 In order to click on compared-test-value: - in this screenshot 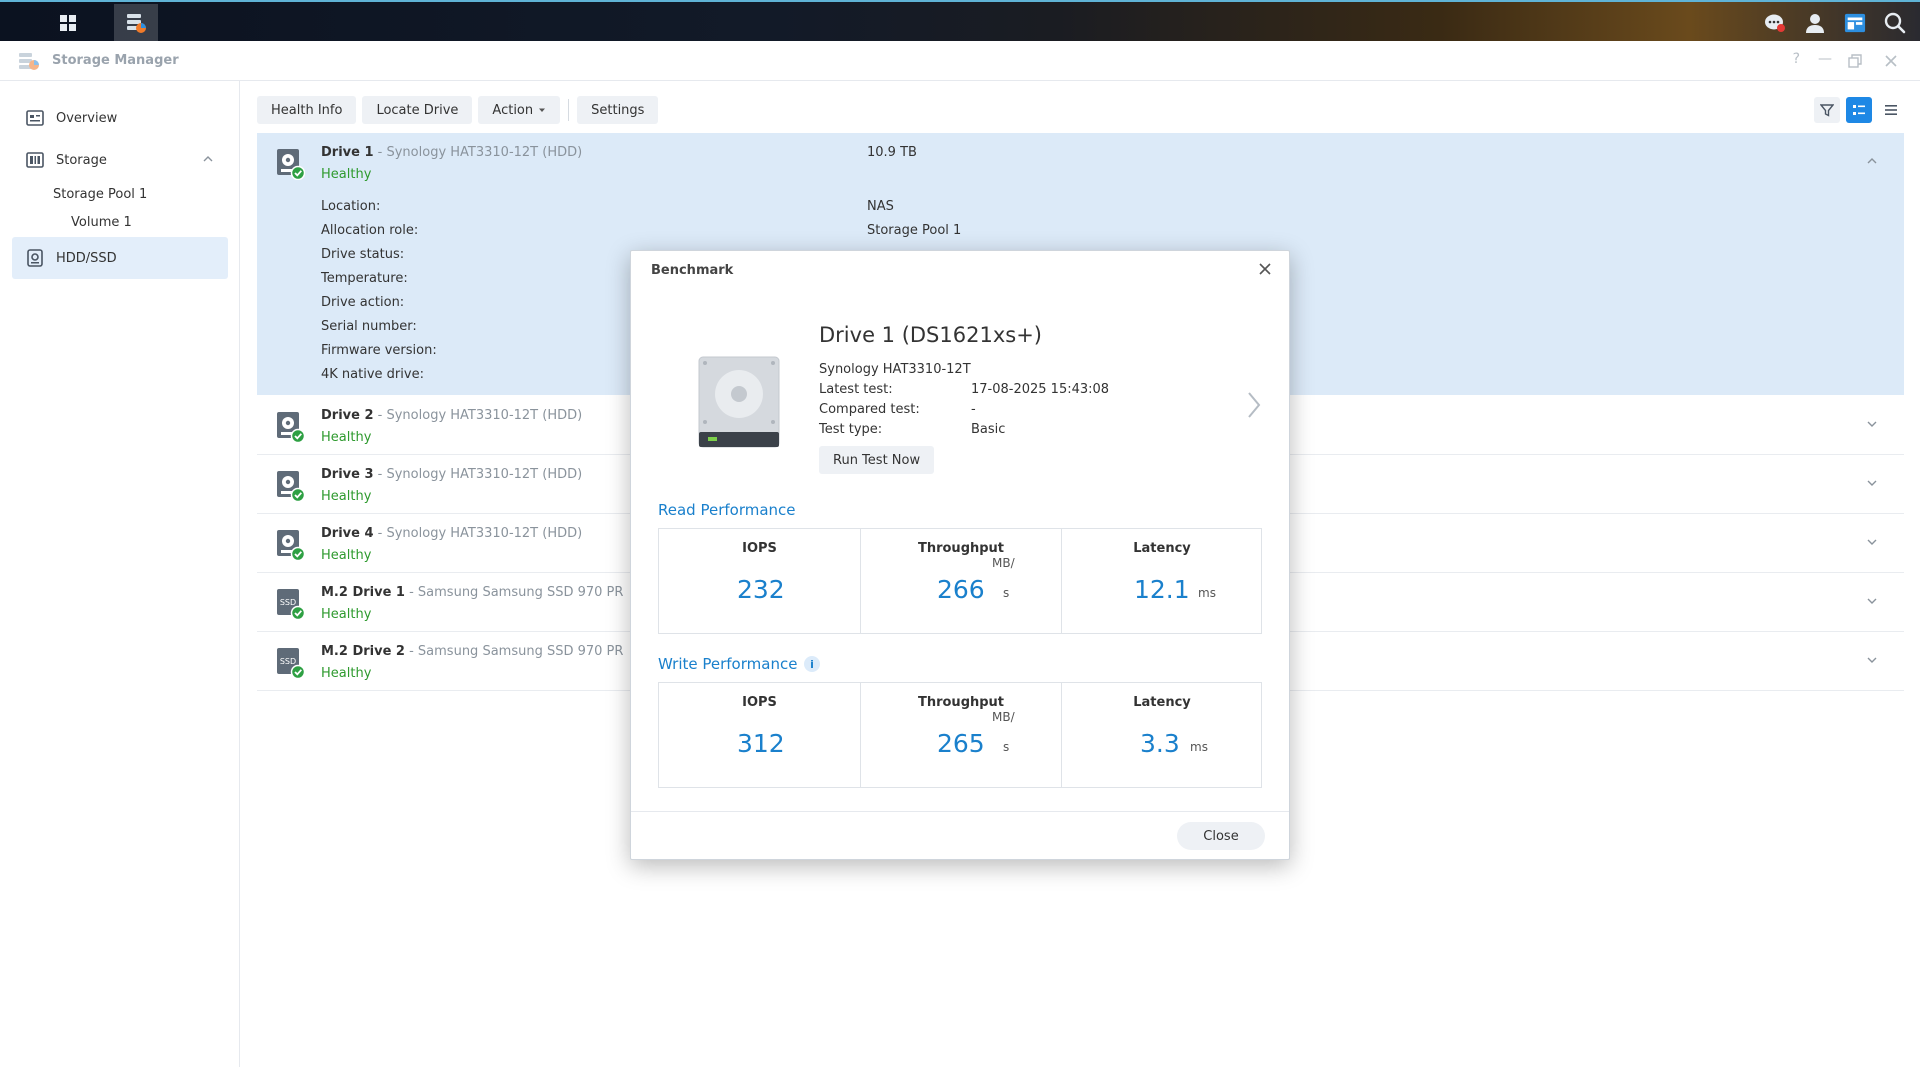, I will do `click(973, 409)`.